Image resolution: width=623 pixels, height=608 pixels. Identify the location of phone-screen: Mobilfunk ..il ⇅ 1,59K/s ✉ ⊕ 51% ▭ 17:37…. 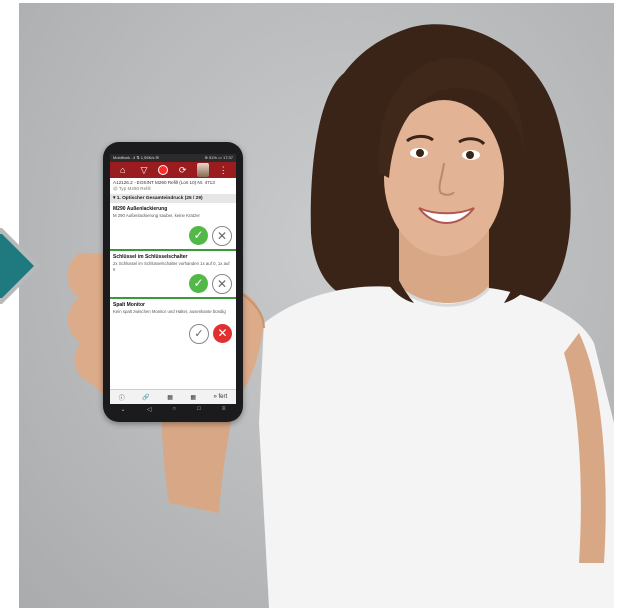
(173, 279).